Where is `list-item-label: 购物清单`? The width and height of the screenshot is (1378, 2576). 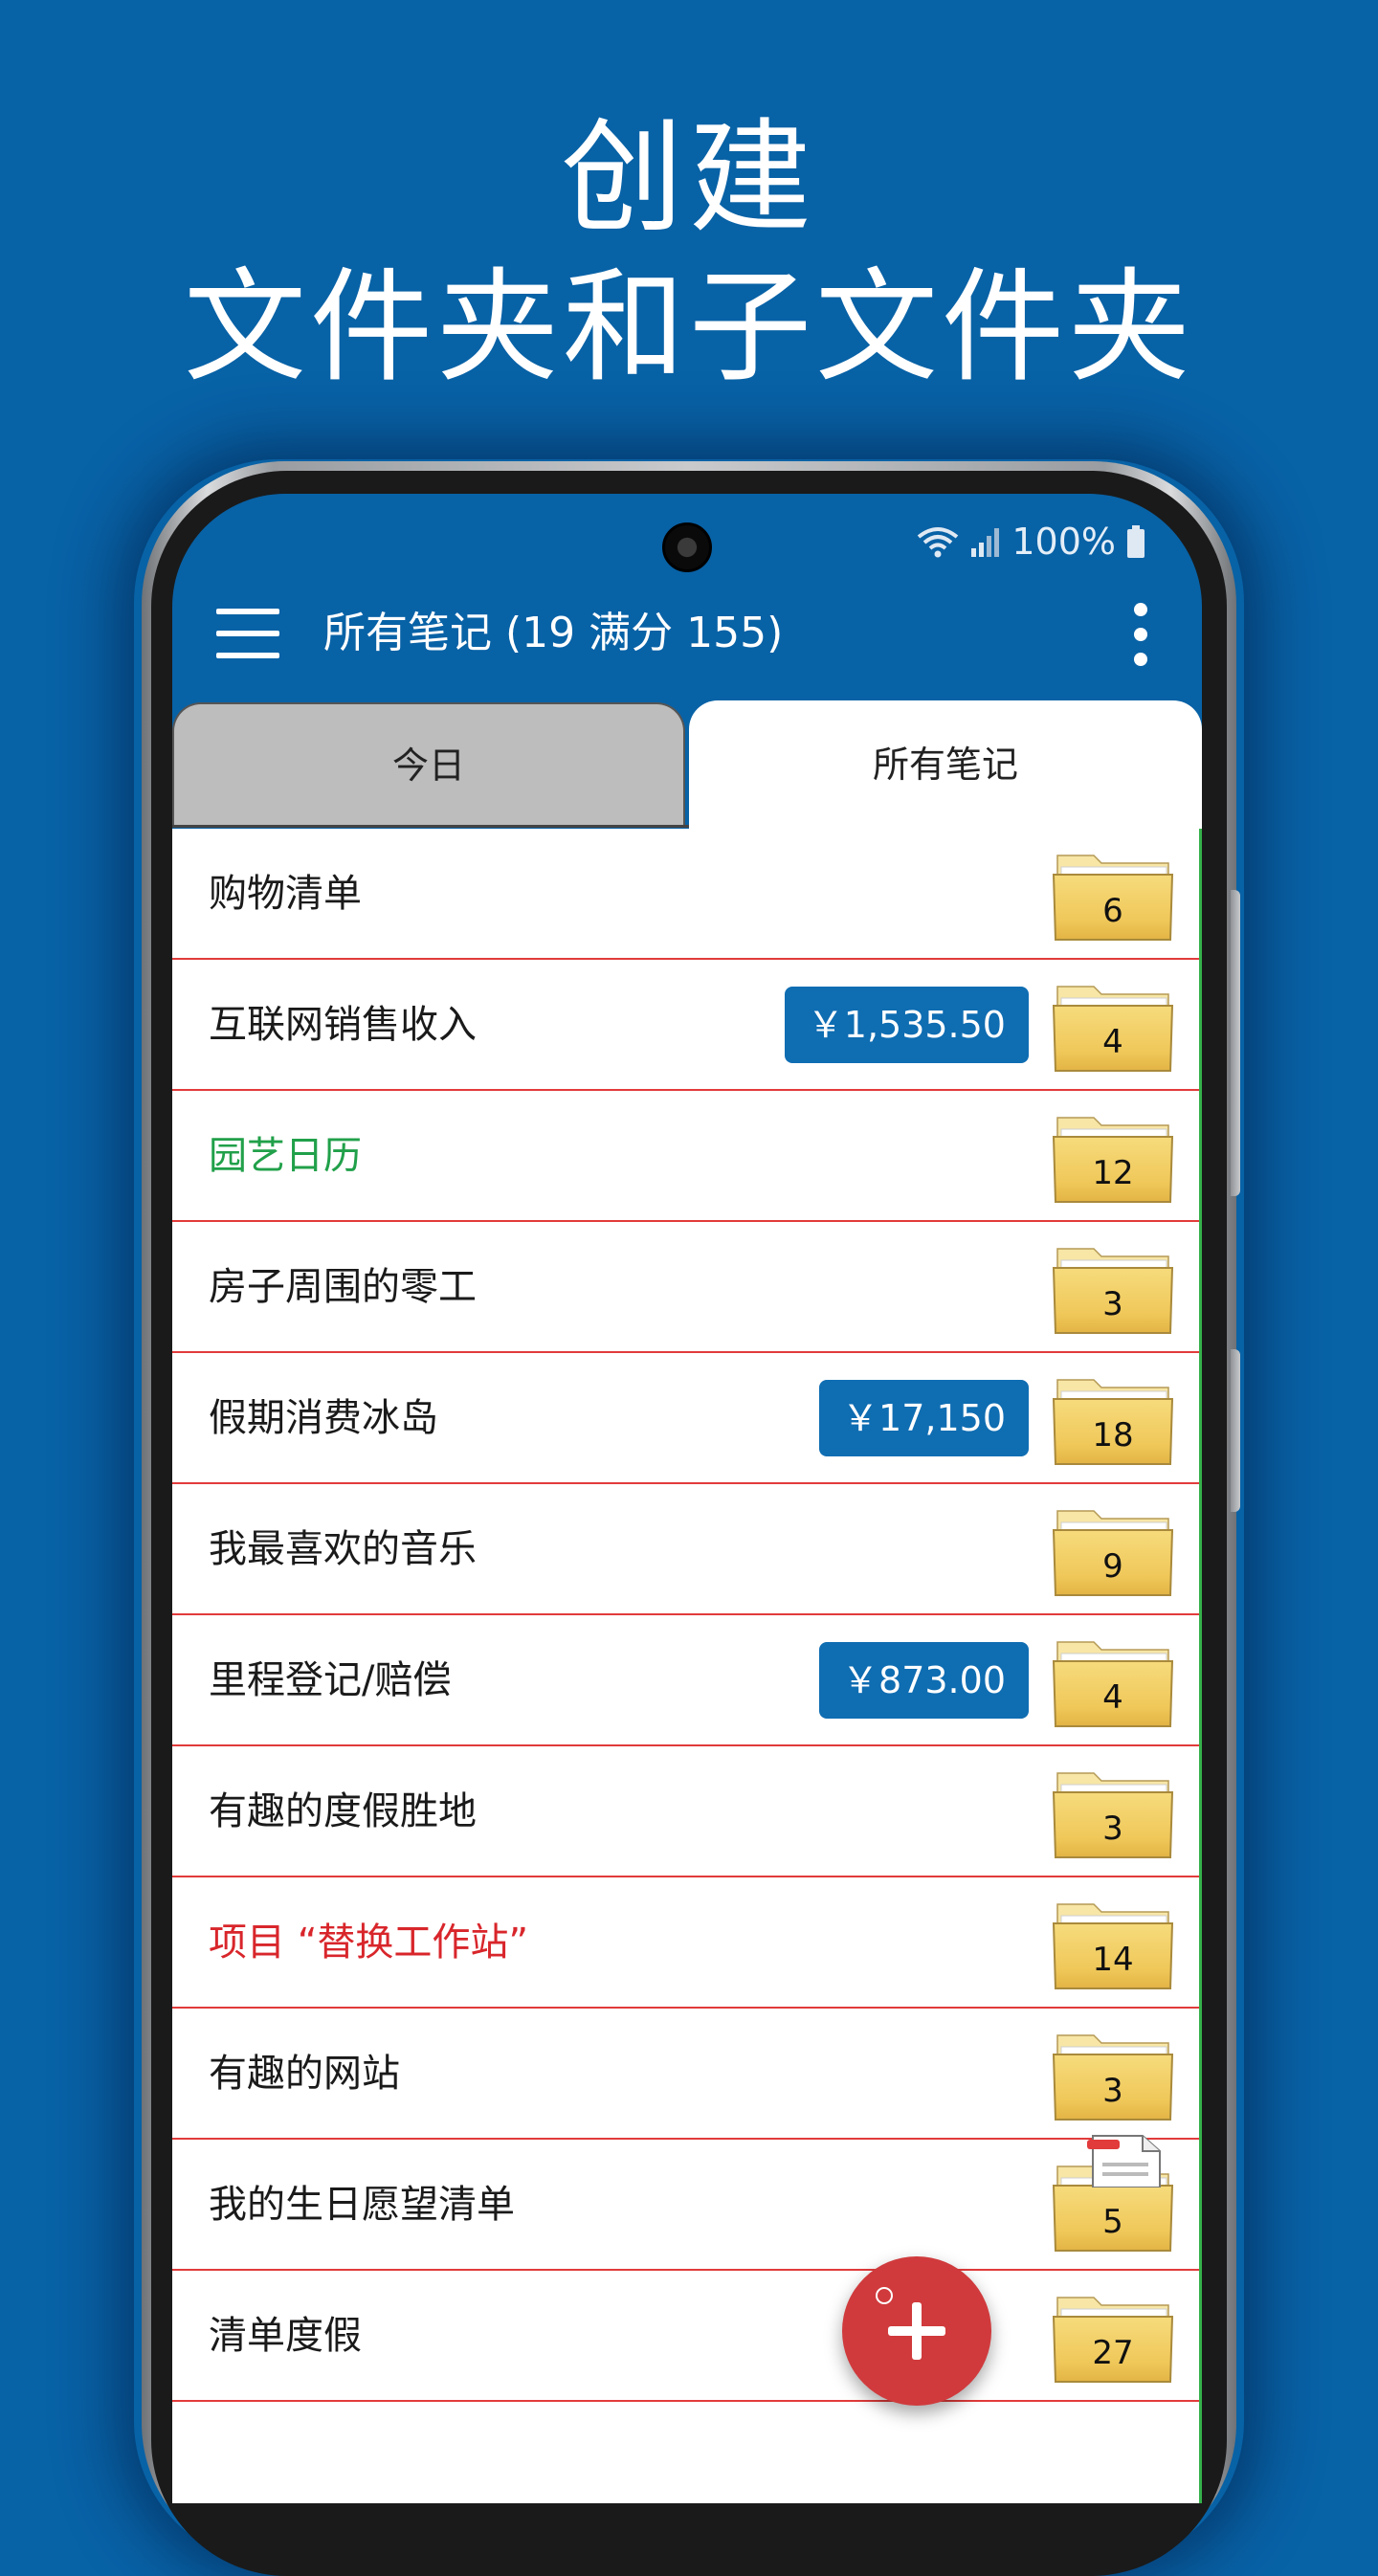
list-item-label: 购物清单 is located at coordinates (286, 894).